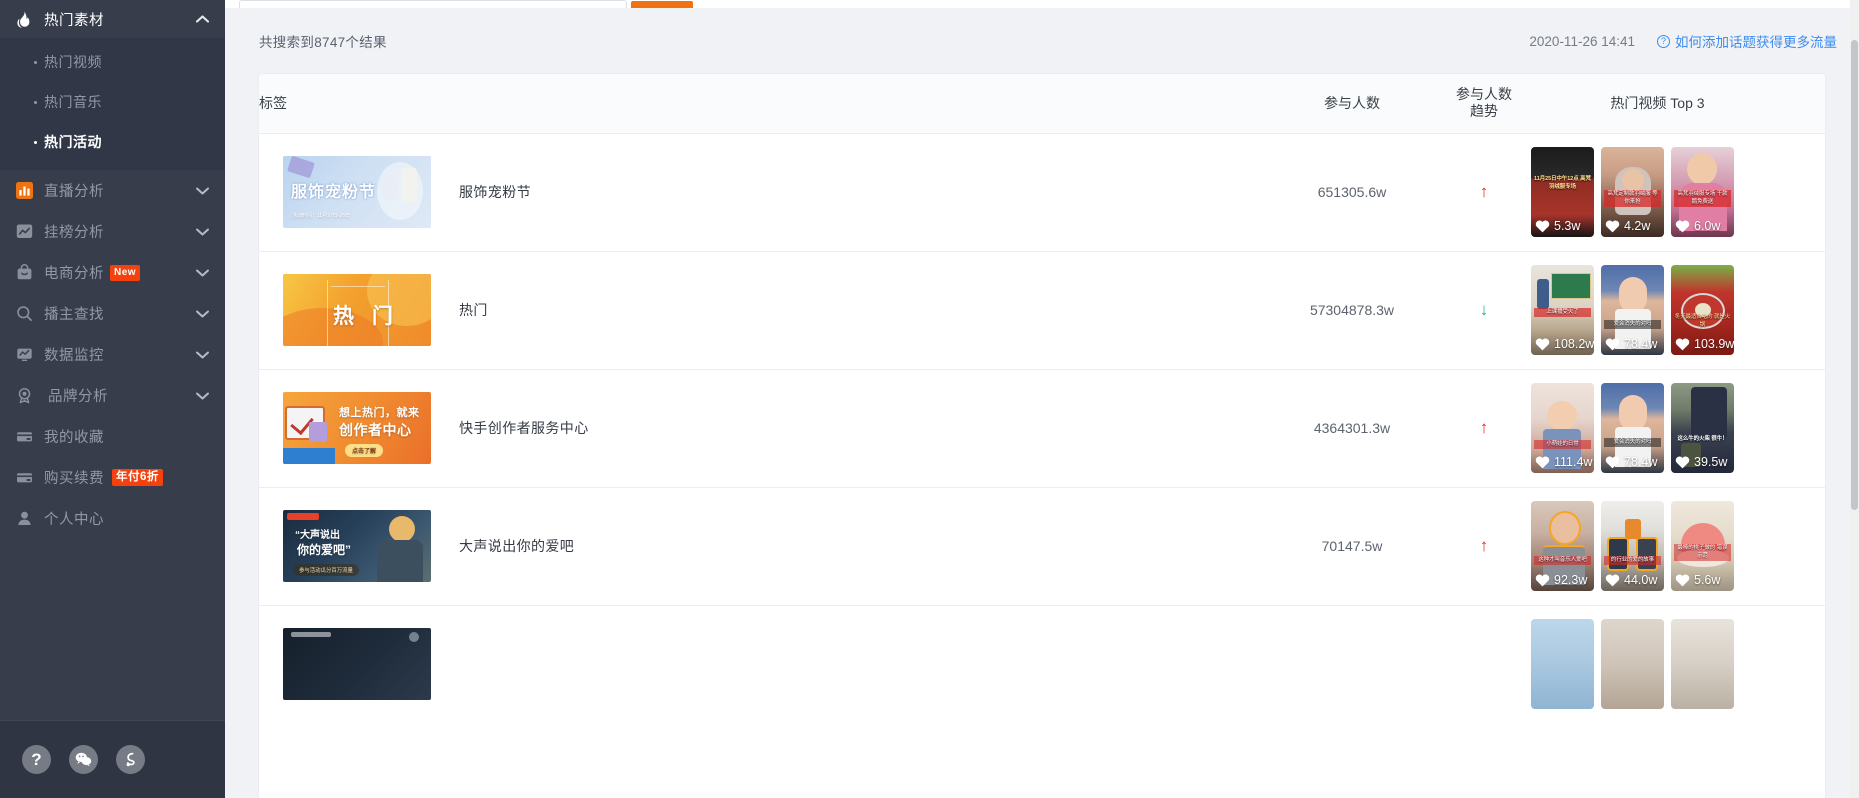  What do you see at coordinates (1042, 428) in the screenshot?
I see `table-row: 想上热门，就来 创作者中心 点击了解 快手创作者服务中心 4364301.3w` at bounding box center [1042, 428].